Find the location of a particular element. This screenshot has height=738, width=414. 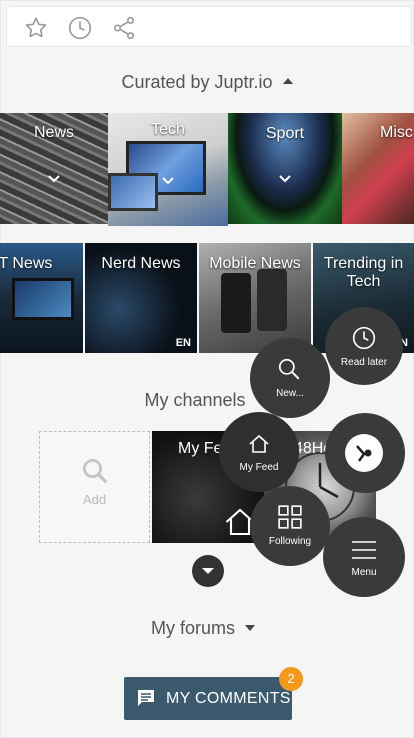

category-tile-news: News is located at coordinates (54, 168).